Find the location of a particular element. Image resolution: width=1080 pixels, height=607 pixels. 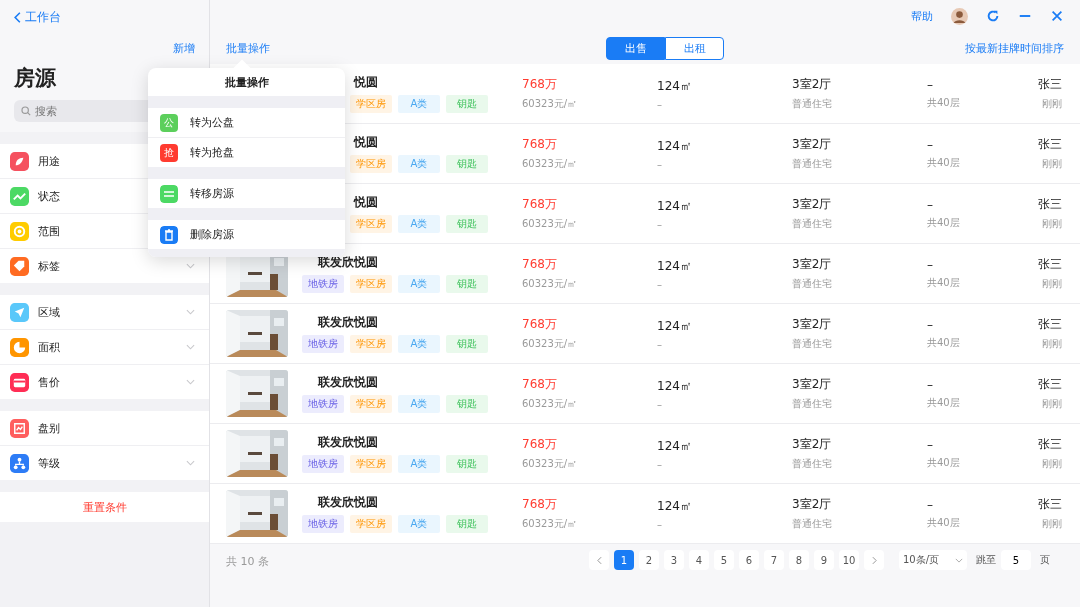

chevron-right-icon is located at coordinates (874, 560).